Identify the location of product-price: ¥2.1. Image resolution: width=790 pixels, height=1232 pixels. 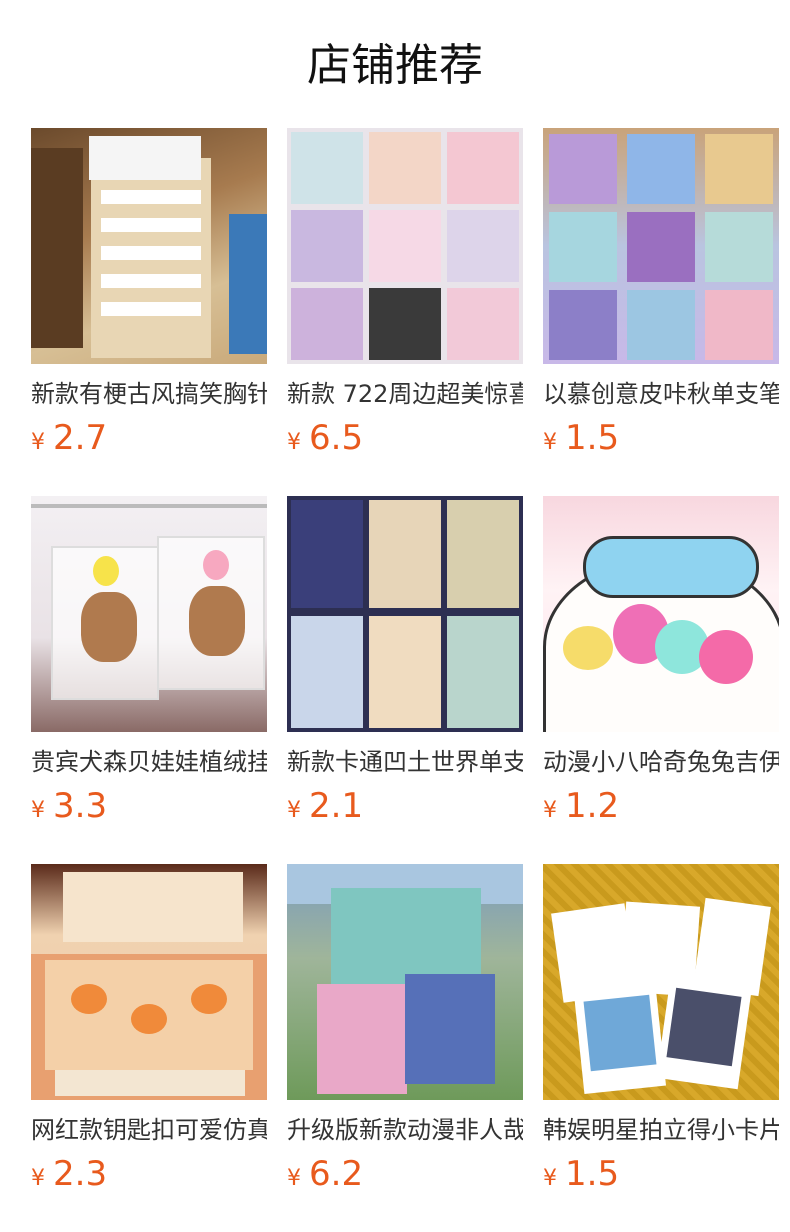
(405, 809).